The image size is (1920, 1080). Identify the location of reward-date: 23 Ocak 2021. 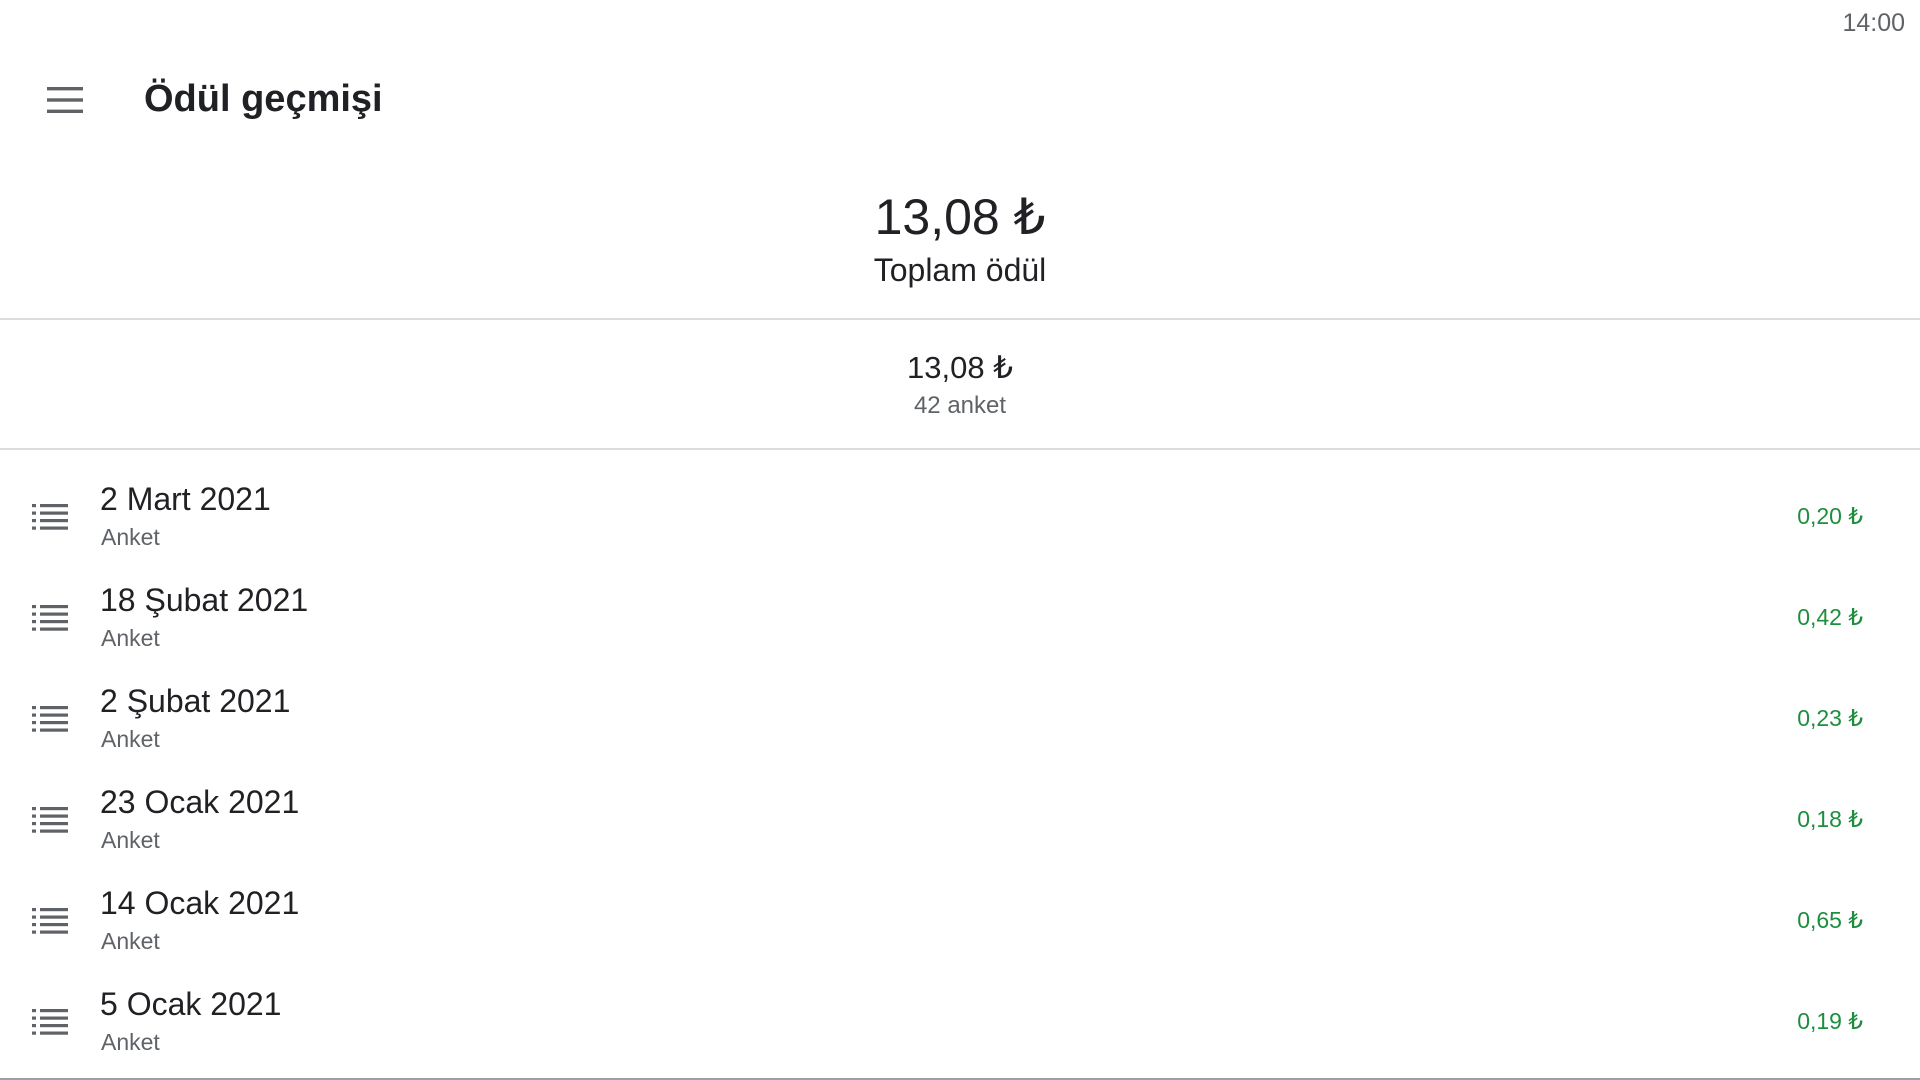
(200, 802).